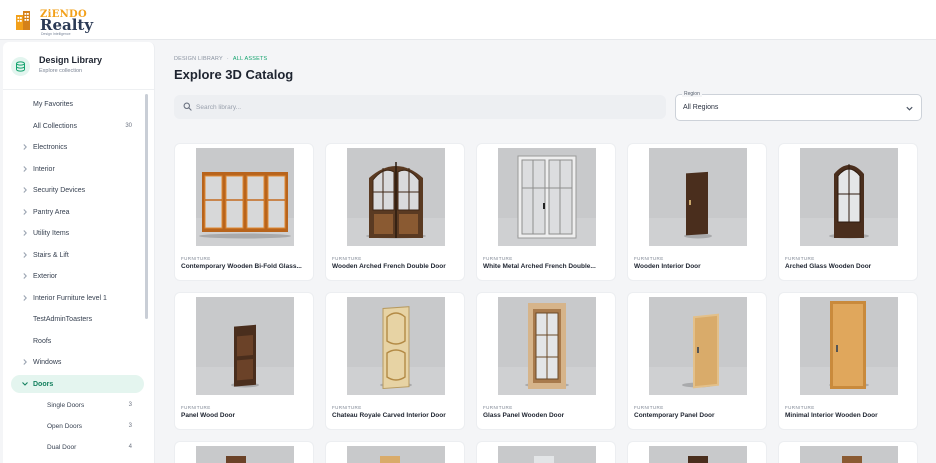 This screenshot has width=936, height=463. Describe the element at coordinates (692, 94) in the screenshot. I see `region-label: Region` at that location.